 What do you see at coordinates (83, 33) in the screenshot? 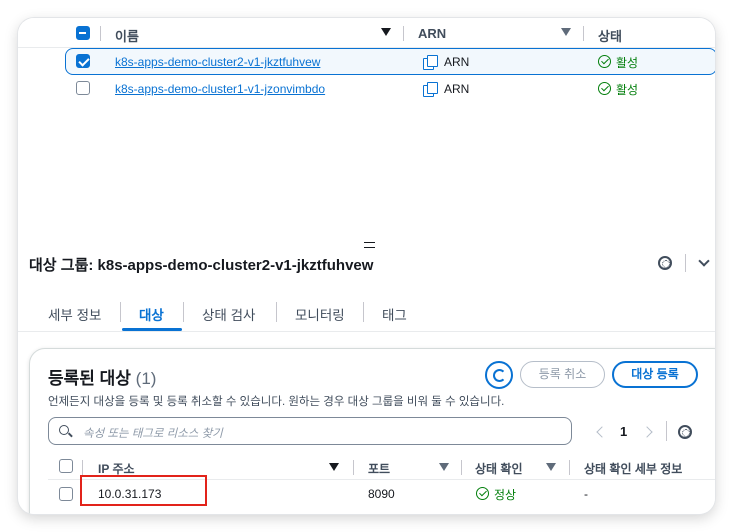
I see `select-all-checkbox` at bounding box center [83, 33].